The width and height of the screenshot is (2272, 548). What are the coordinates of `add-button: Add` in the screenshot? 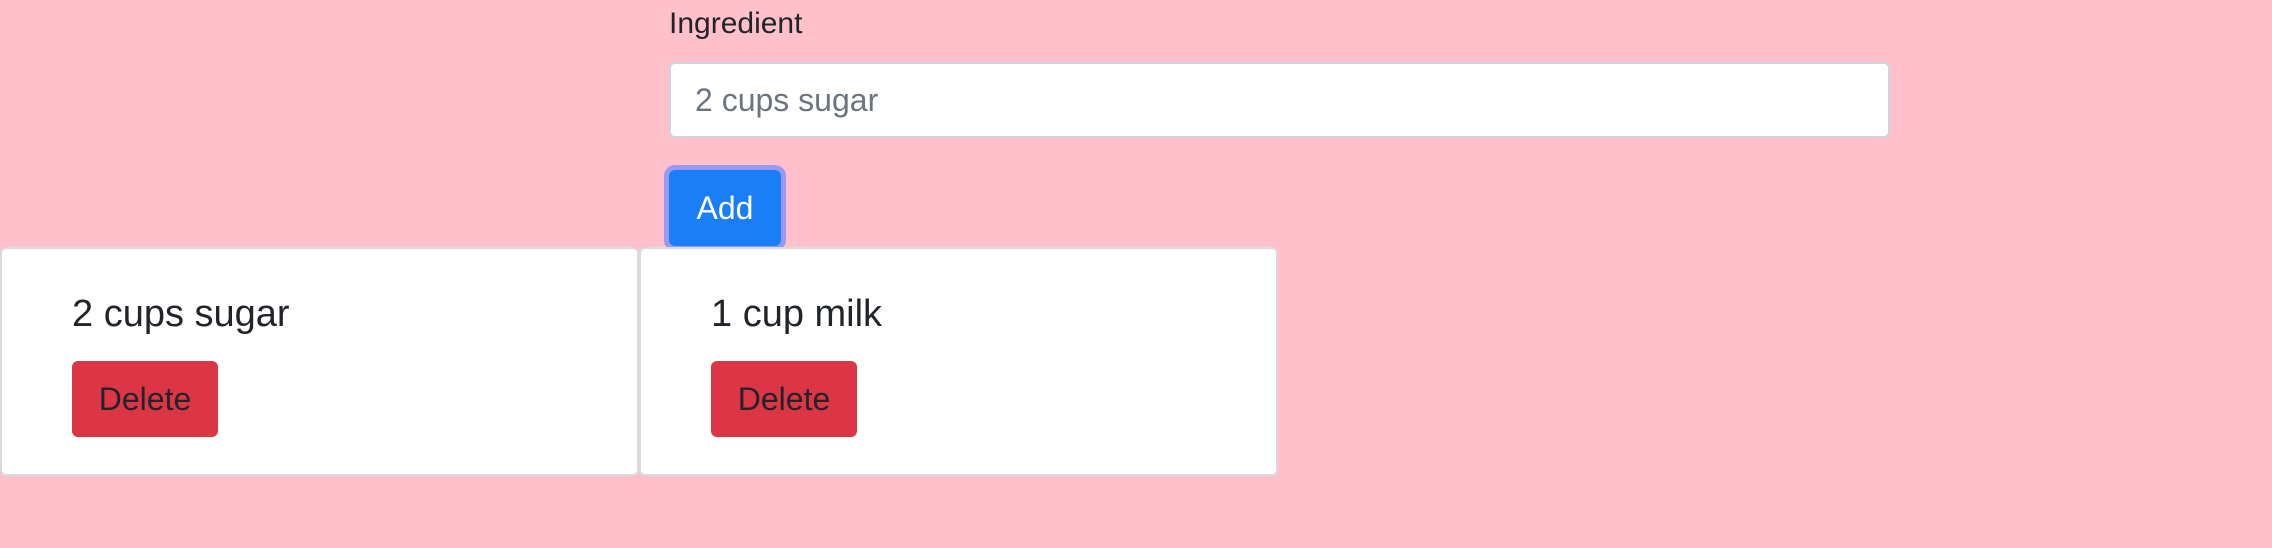 It's located at (725, 208).